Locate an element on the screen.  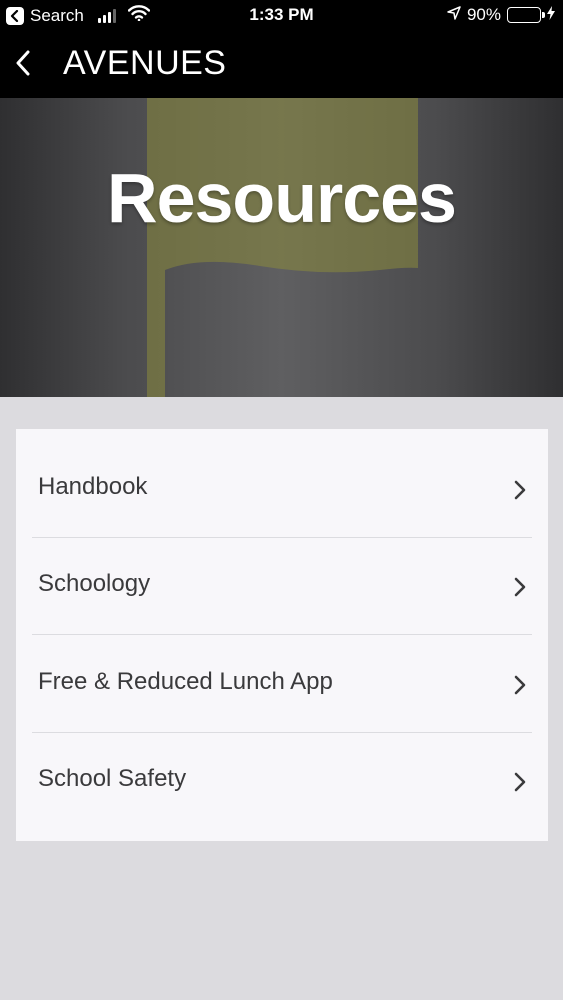
page-title: AVENUES is located at coordinates (145, 63).